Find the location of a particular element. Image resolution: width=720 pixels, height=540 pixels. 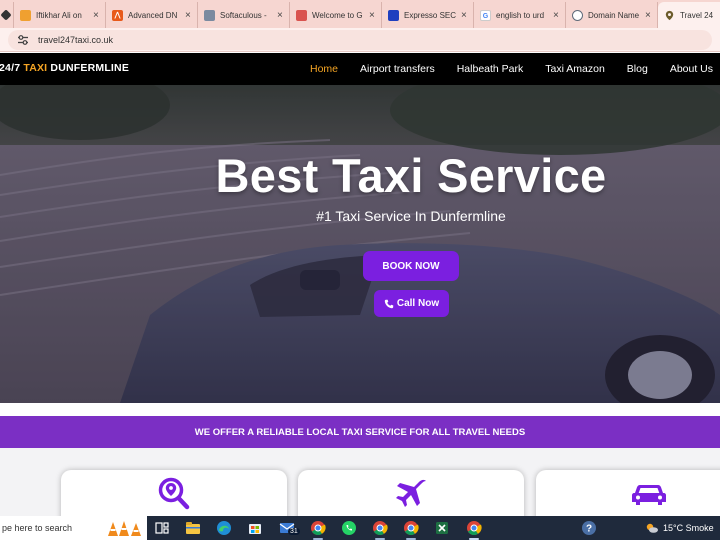

weather-widget: 15°C Smoke is located at coordinates (679, 528).